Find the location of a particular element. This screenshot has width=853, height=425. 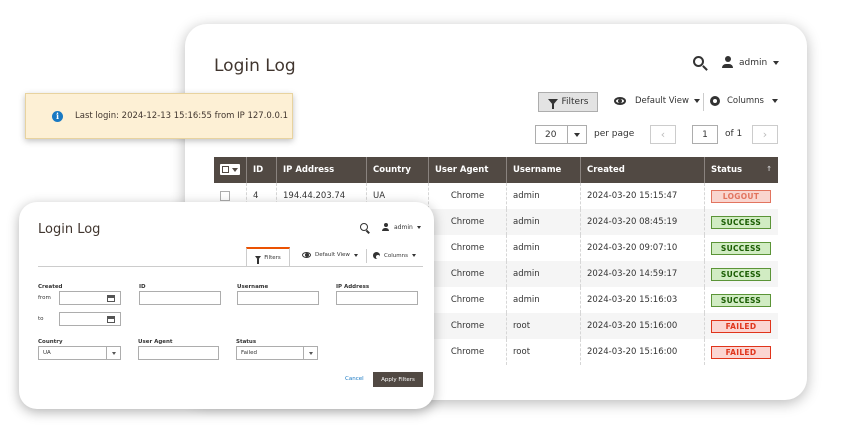

id-input is located at coordinates (180, 298).